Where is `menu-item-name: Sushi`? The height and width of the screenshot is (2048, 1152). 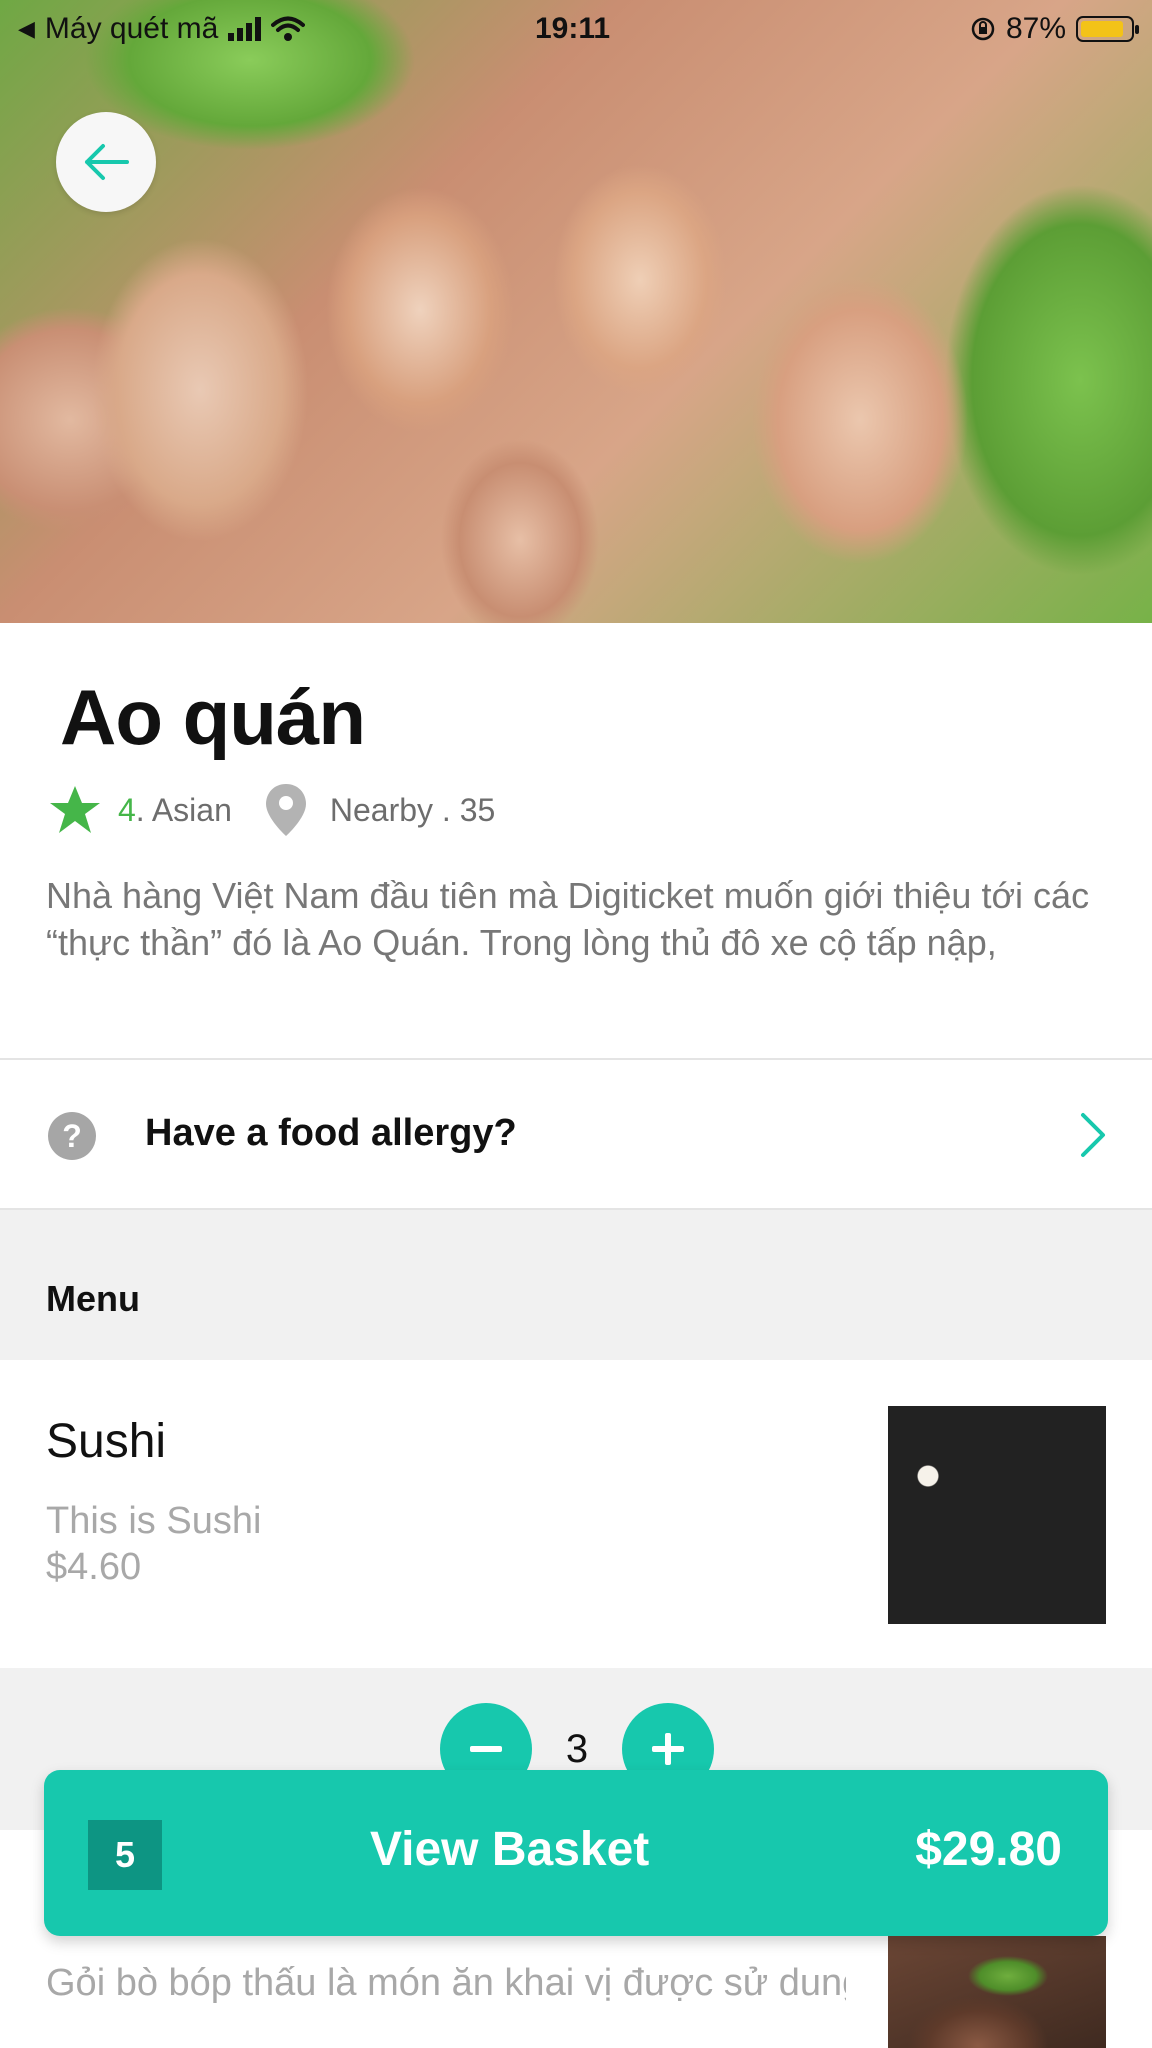
menu-item-name: Sushi is located at coordinates (106, 1441).